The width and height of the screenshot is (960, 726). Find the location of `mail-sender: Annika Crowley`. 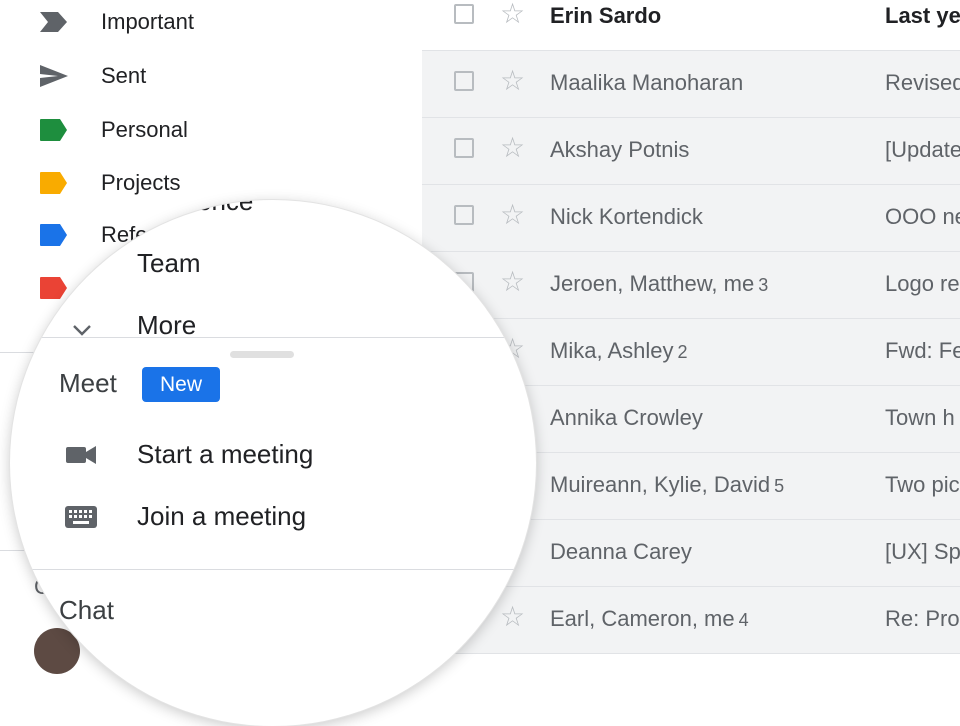

mail-sender: Annika Crowley is located at coordinates (628, 418).